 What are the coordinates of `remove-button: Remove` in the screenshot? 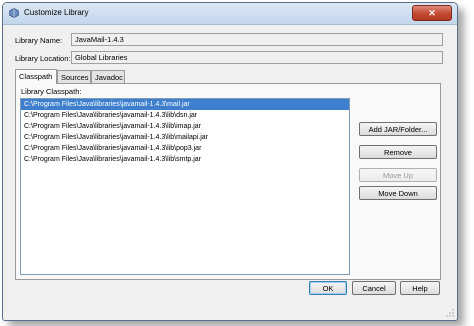 It's located at (398, 152).